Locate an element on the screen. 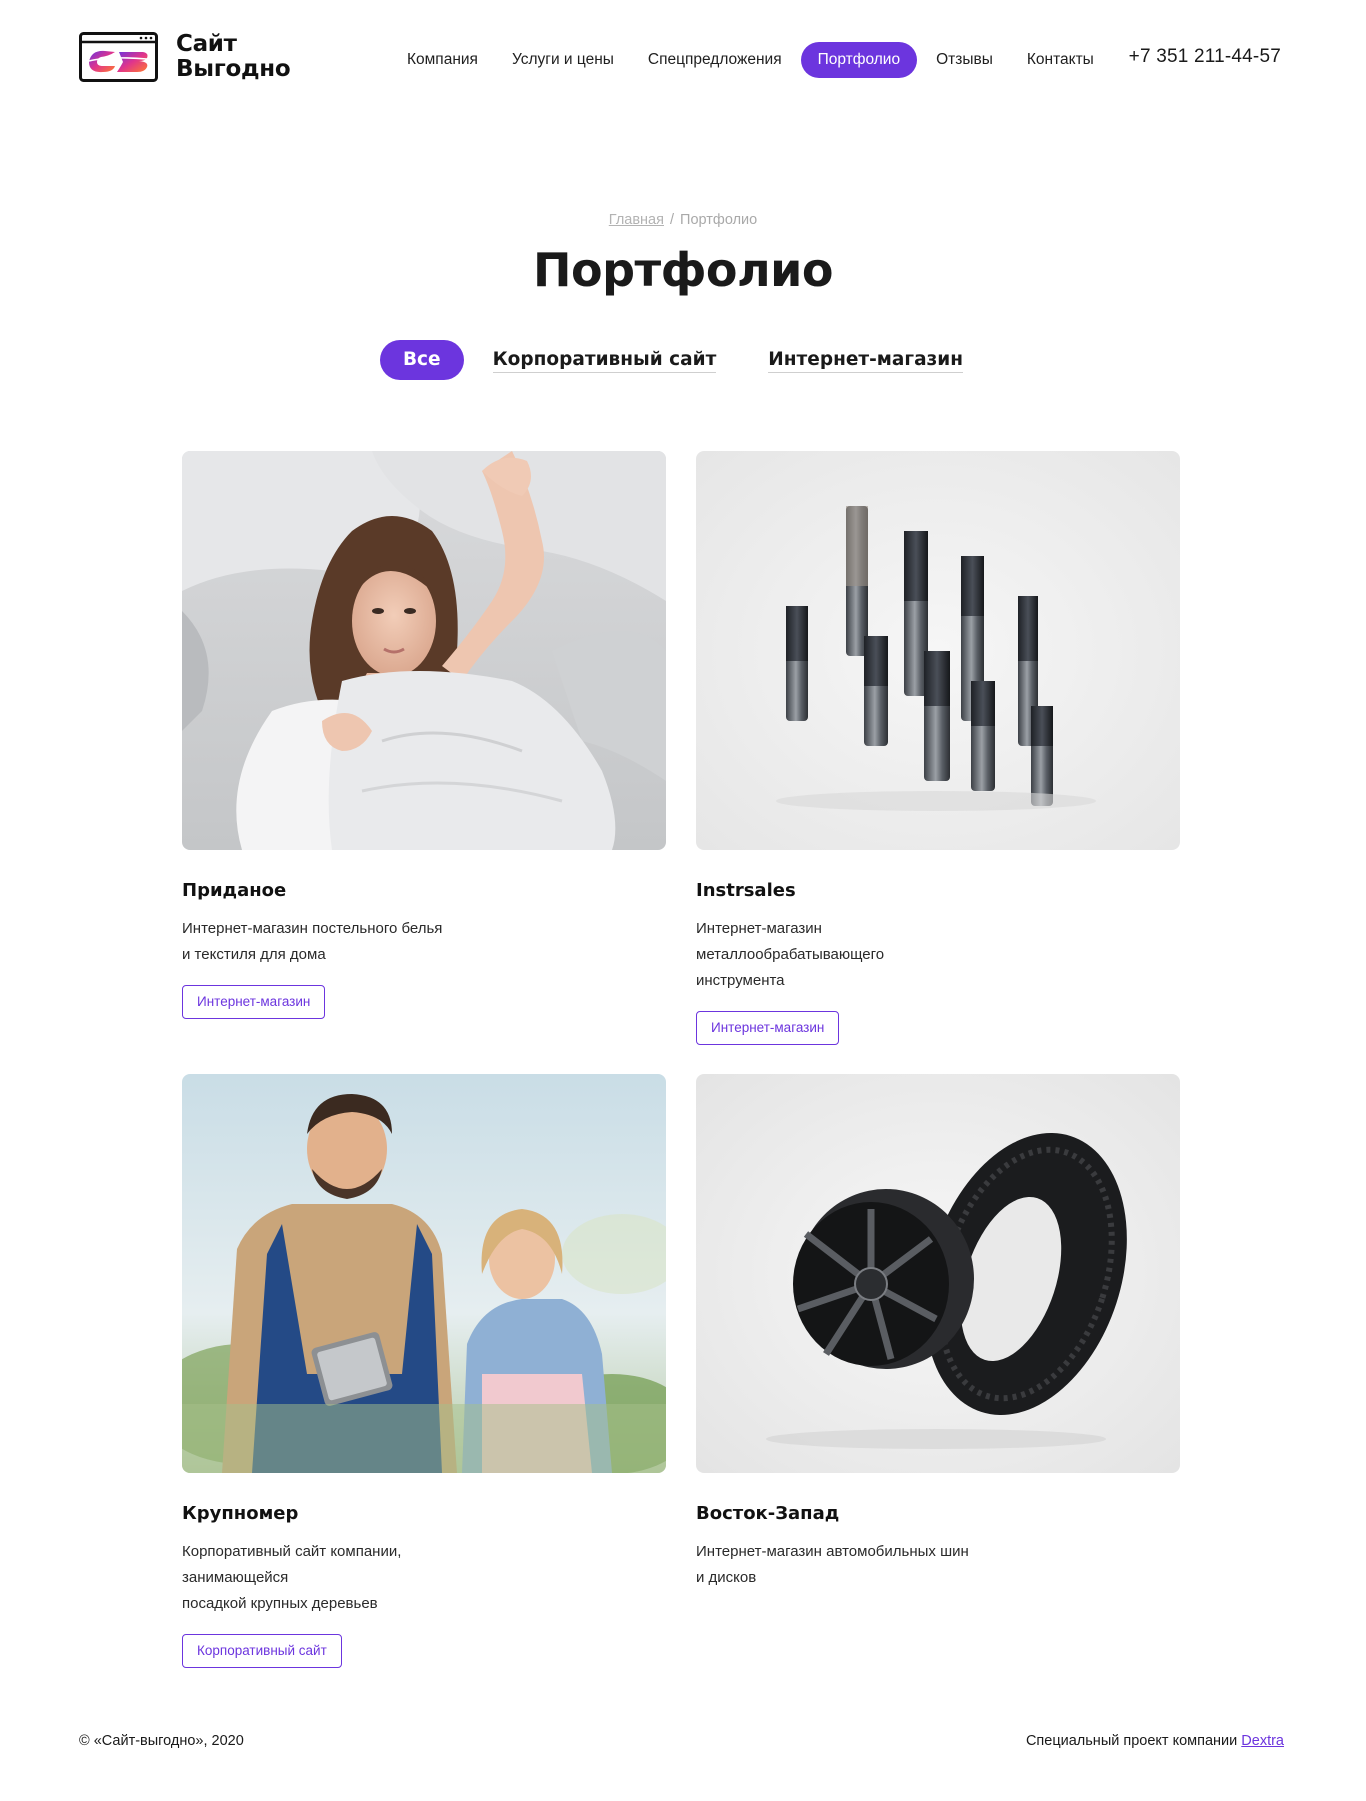 The width and height of the screenshot is (1366, 1801). filter-online-store: Интернет-магазин is located at coordinates (865, 360).